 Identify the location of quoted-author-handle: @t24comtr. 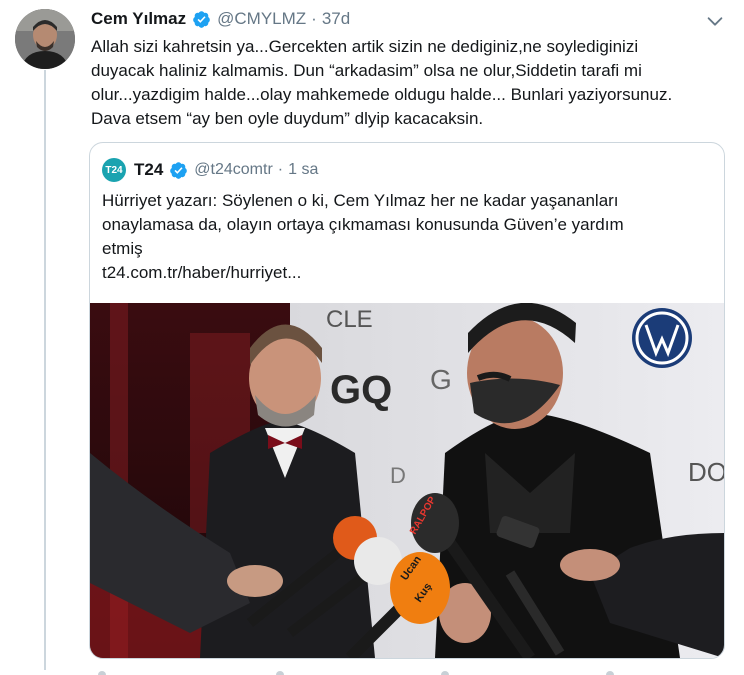
(233, 170).